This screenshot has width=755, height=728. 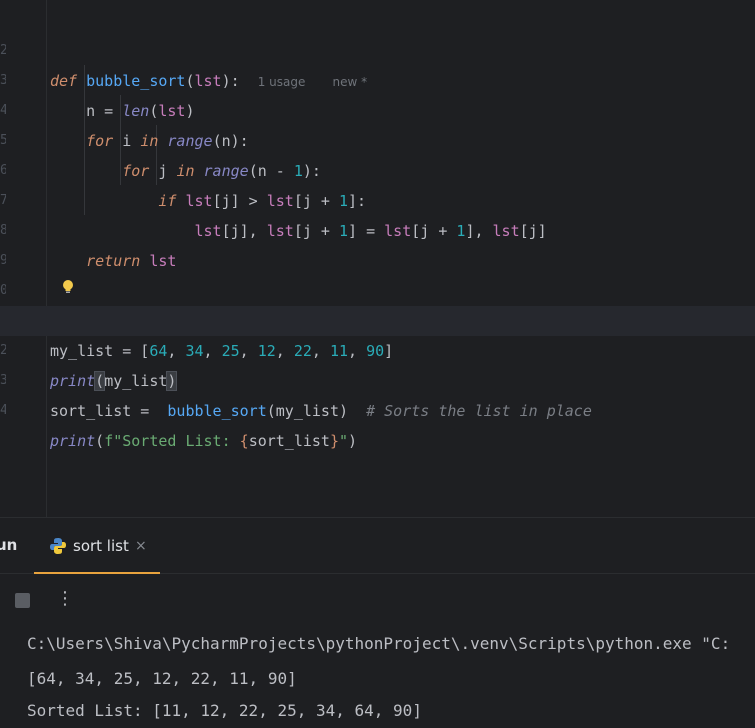 What do you see at coordinates (377, 408) in the screenshot?
I see `code-line: 4 print(f"Sorted List: {sort_list}")` at bounding box center [377, 408].